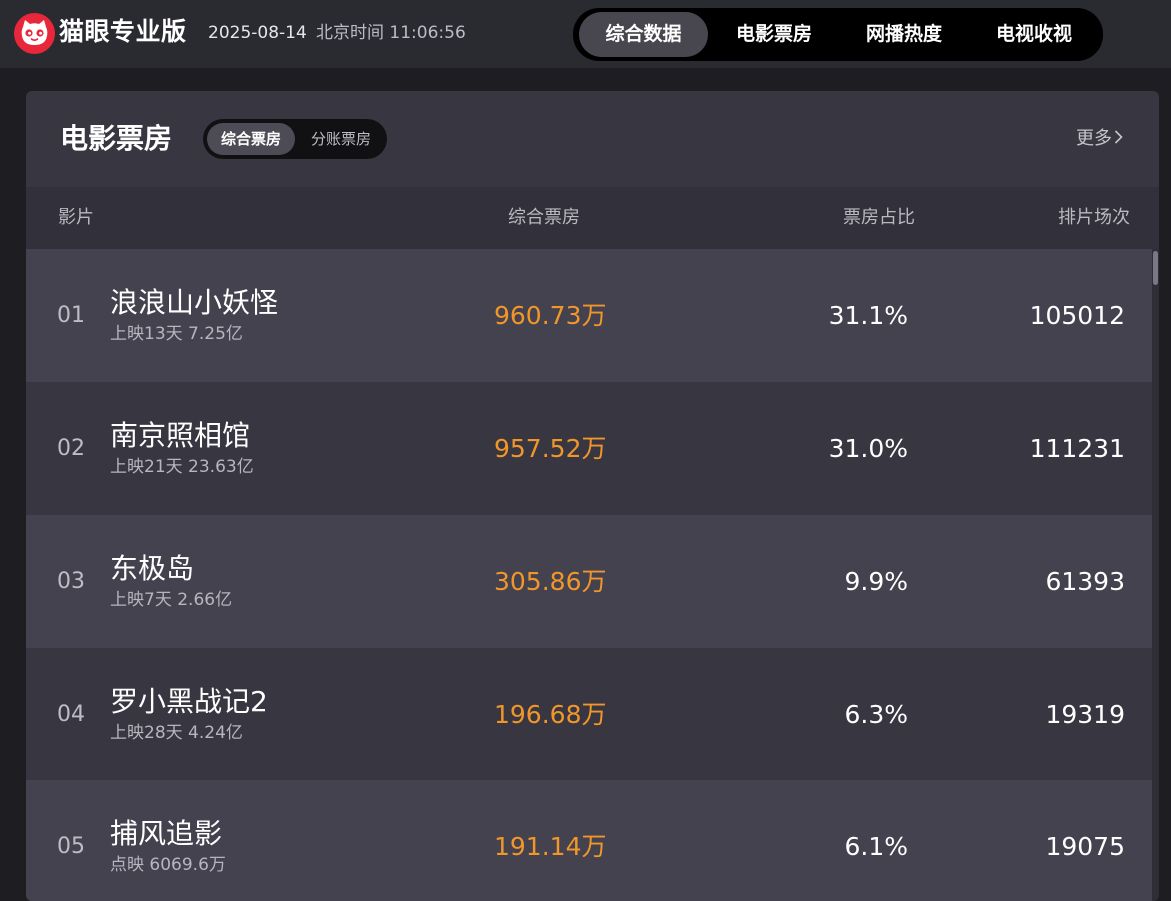  What do you see at coordinates (876, 714) in the screenshot?
I see `box-office-share: 6.3%` at bounding box center [876, 714].